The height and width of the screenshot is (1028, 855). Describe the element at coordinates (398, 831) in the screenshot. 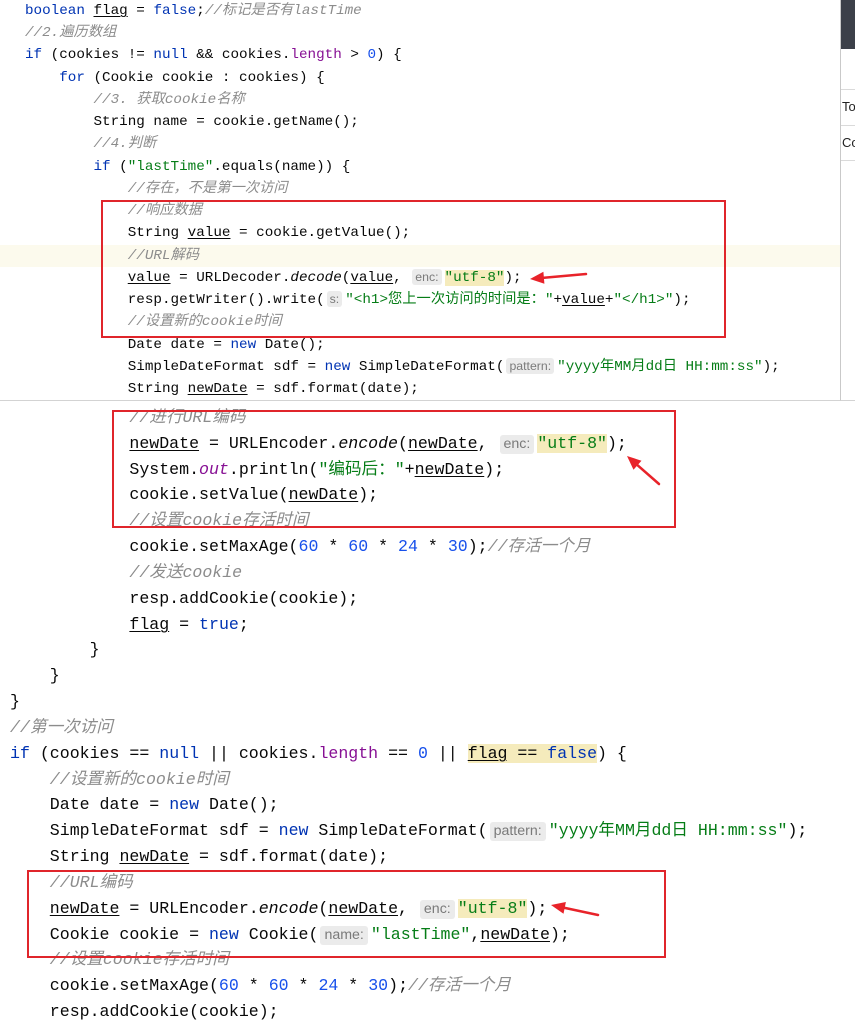

I see `code-token: SimpleDateFormat(` at that location.